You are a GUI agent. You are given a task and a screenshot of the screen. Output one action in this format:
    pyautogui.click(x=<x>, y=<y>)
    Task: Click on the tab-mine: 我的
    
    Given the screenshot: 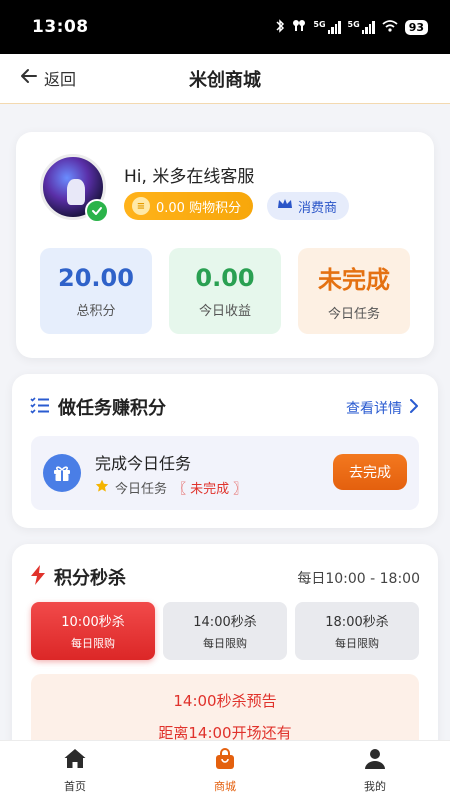 What is the action you would take?
    pyautogui.click(x=375, y=770)
    